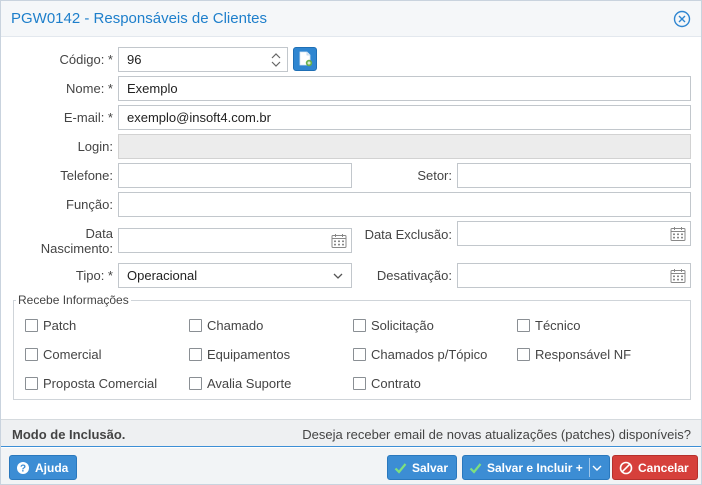 Image resolution: width=702 pixels, height=485 pixels. Describe the element at coordinates (414, 275) in the screenshot. I see `desativacao-label: Desativação:` at that location.